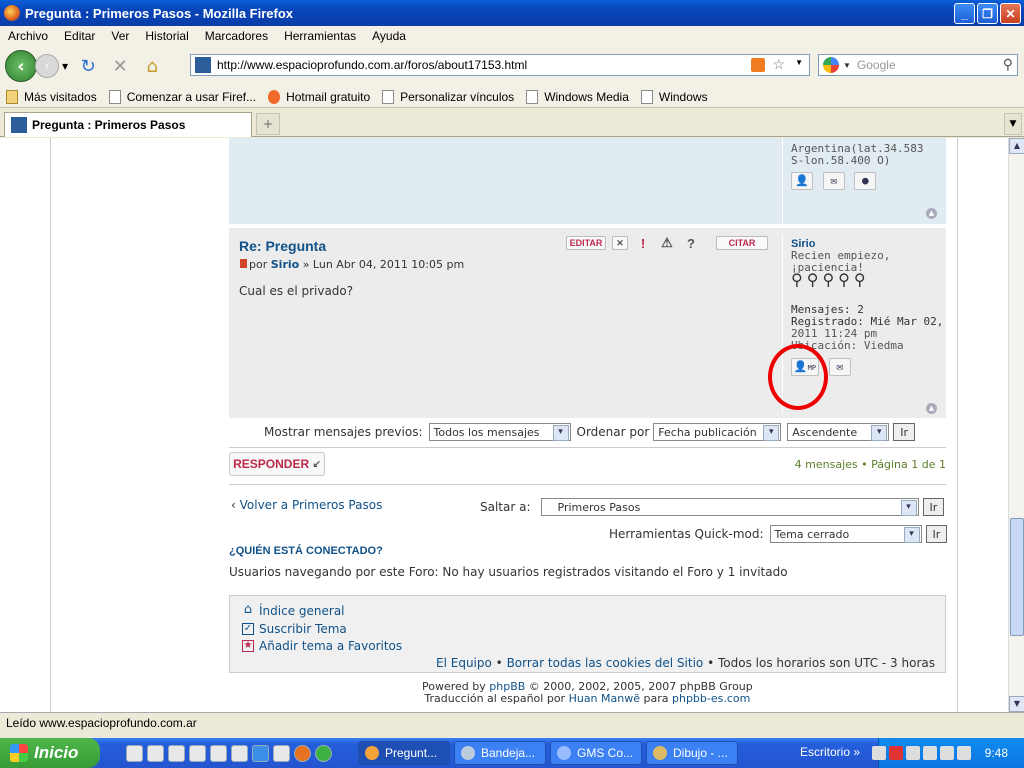 The image size is (1024, 768). Describe the element at coordinates (1016, 425) in the screenshot. I see `vertical-scrollbar: ▲ ▼` at that location.